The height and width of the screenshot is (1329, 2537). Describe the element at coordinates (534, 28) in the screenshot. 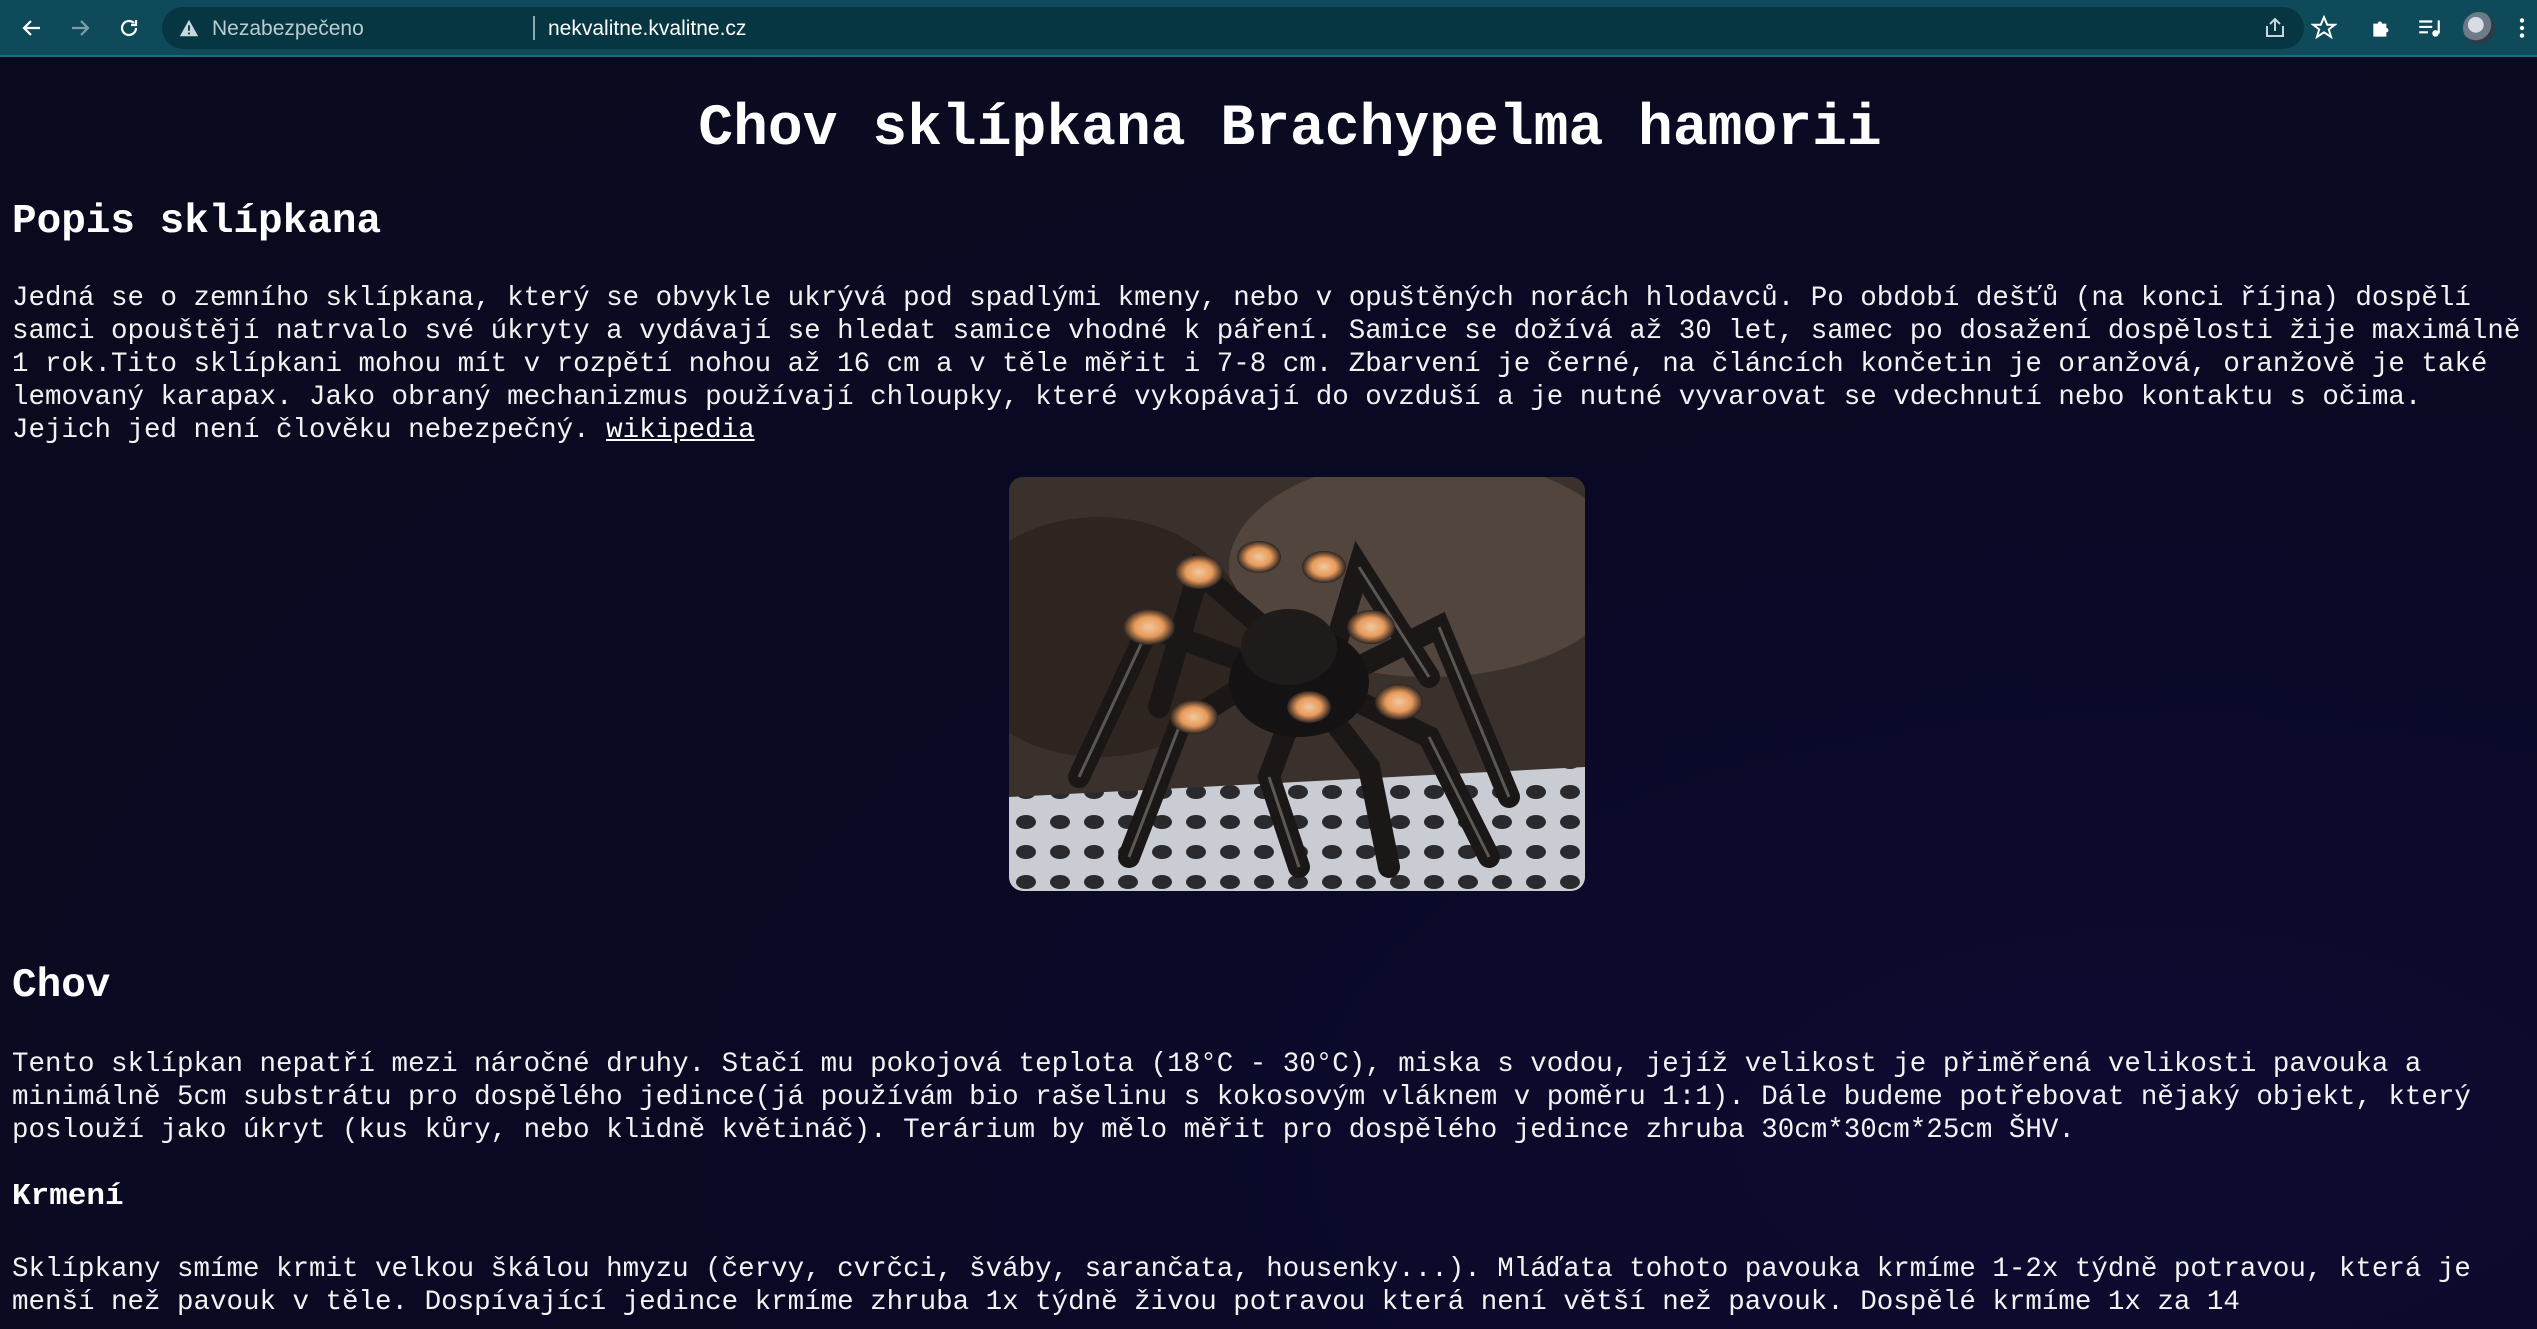

I see `divider` at that location.